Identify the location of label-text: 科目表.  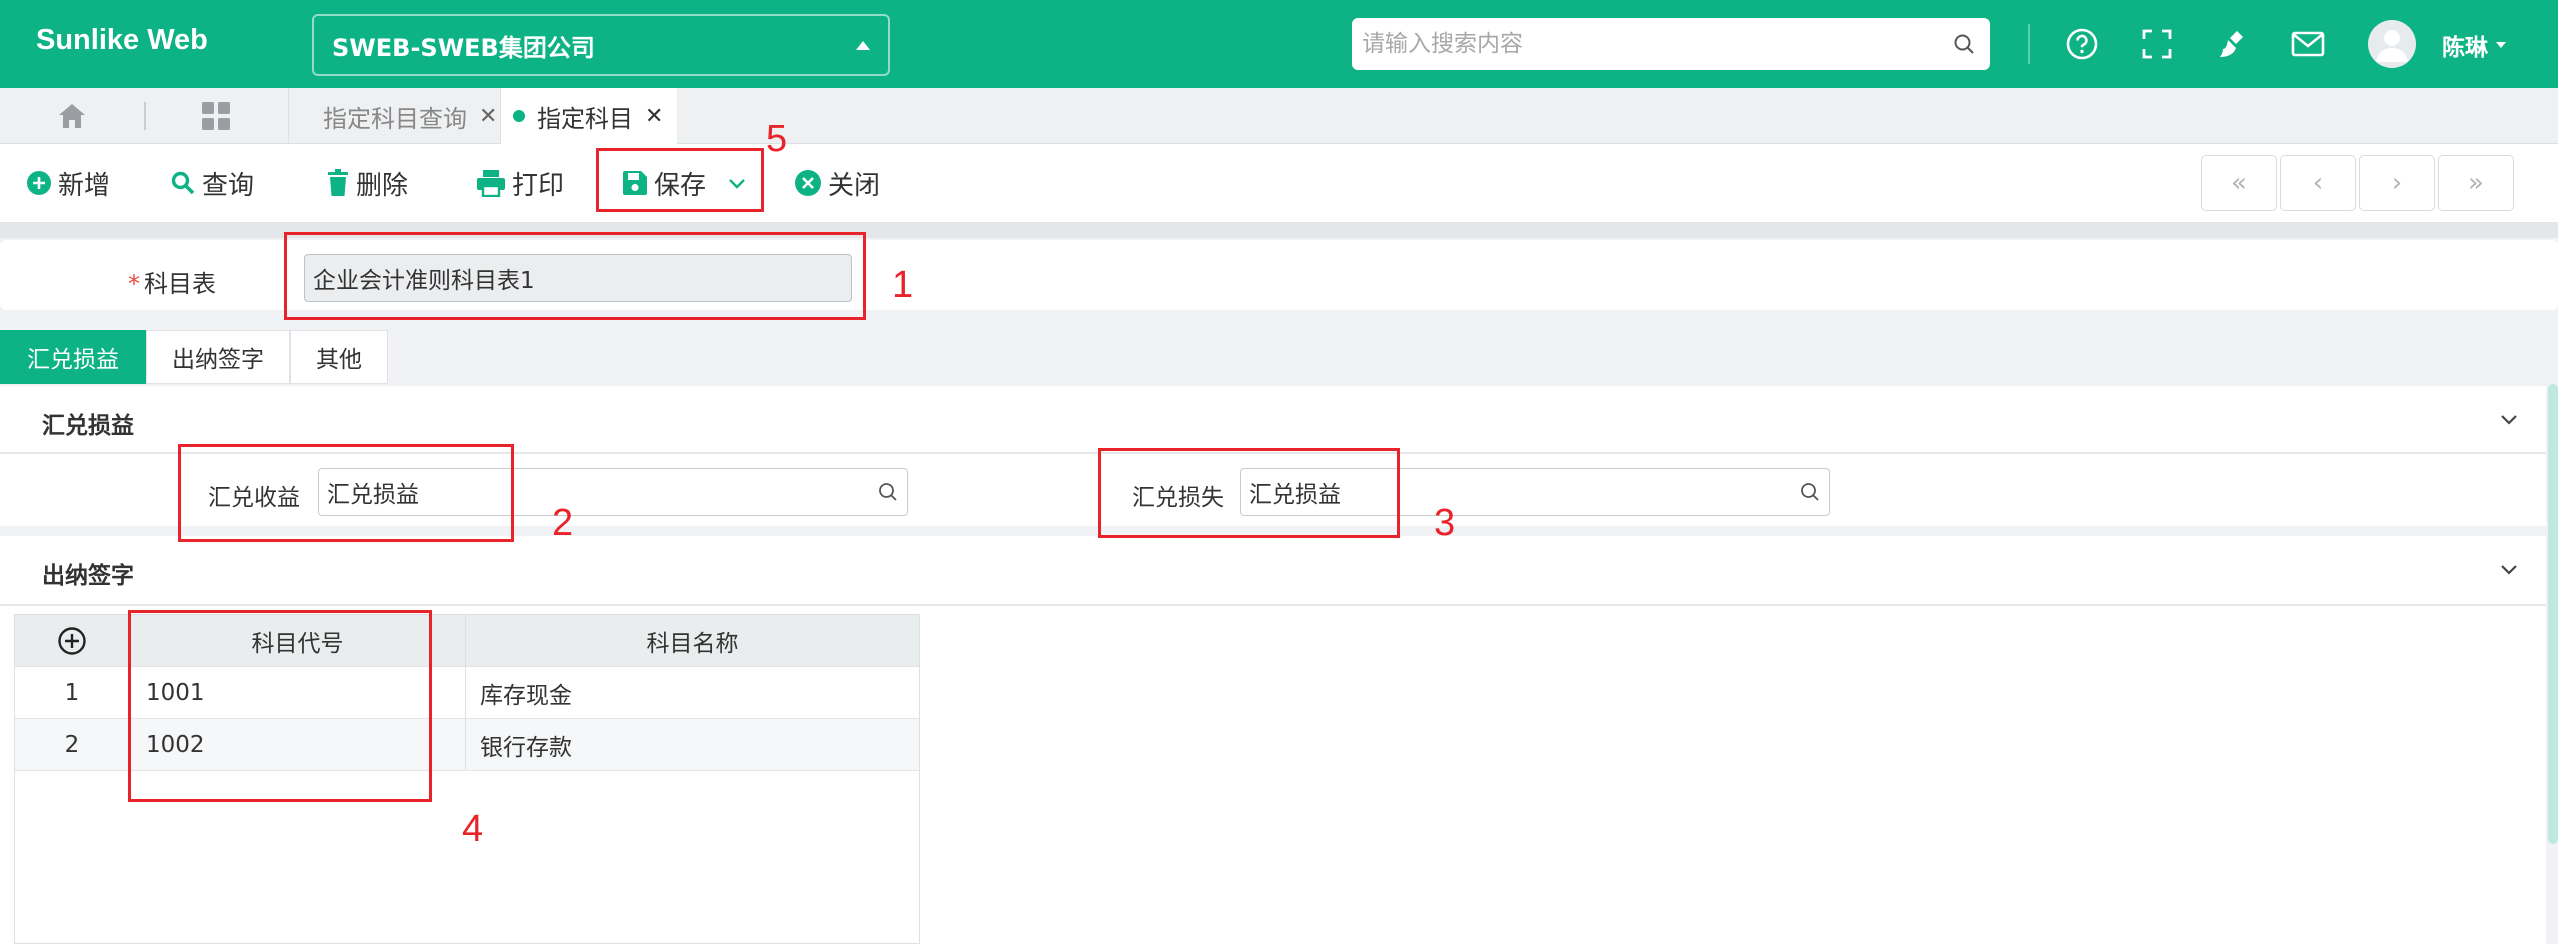
(180, 284).